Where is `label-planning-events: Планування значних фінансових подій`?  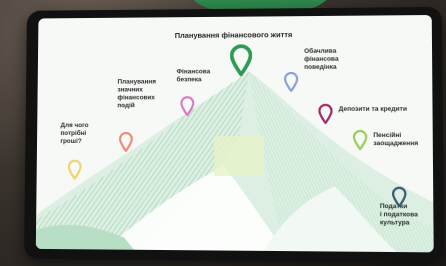 label-planning-events: Планування значних фінансових подій is located at coordinates (136, 94).